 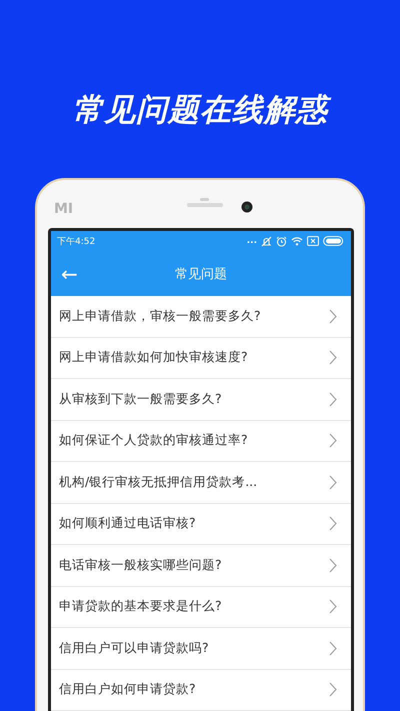 I want to click on status-time: 下午4:52, so click(x=76, y=242).